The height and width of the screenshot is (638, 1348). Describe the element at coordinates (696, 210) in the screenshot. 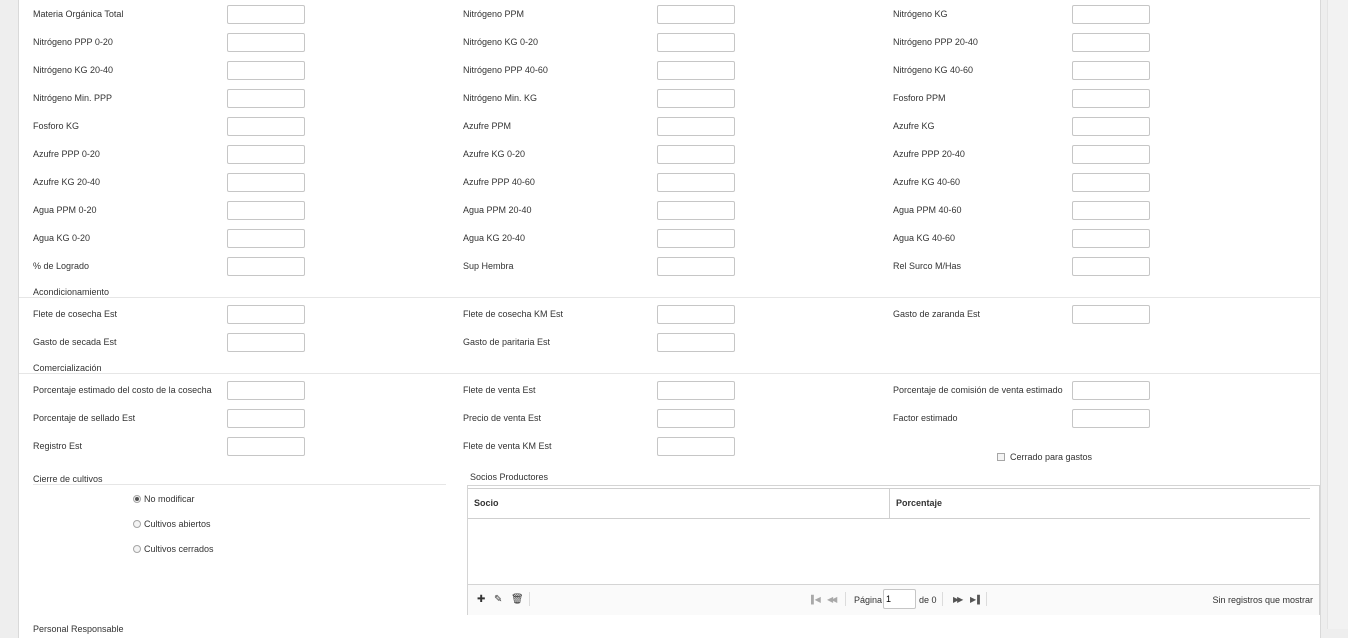

I see `agua-ppm-20-40-input` at that location.